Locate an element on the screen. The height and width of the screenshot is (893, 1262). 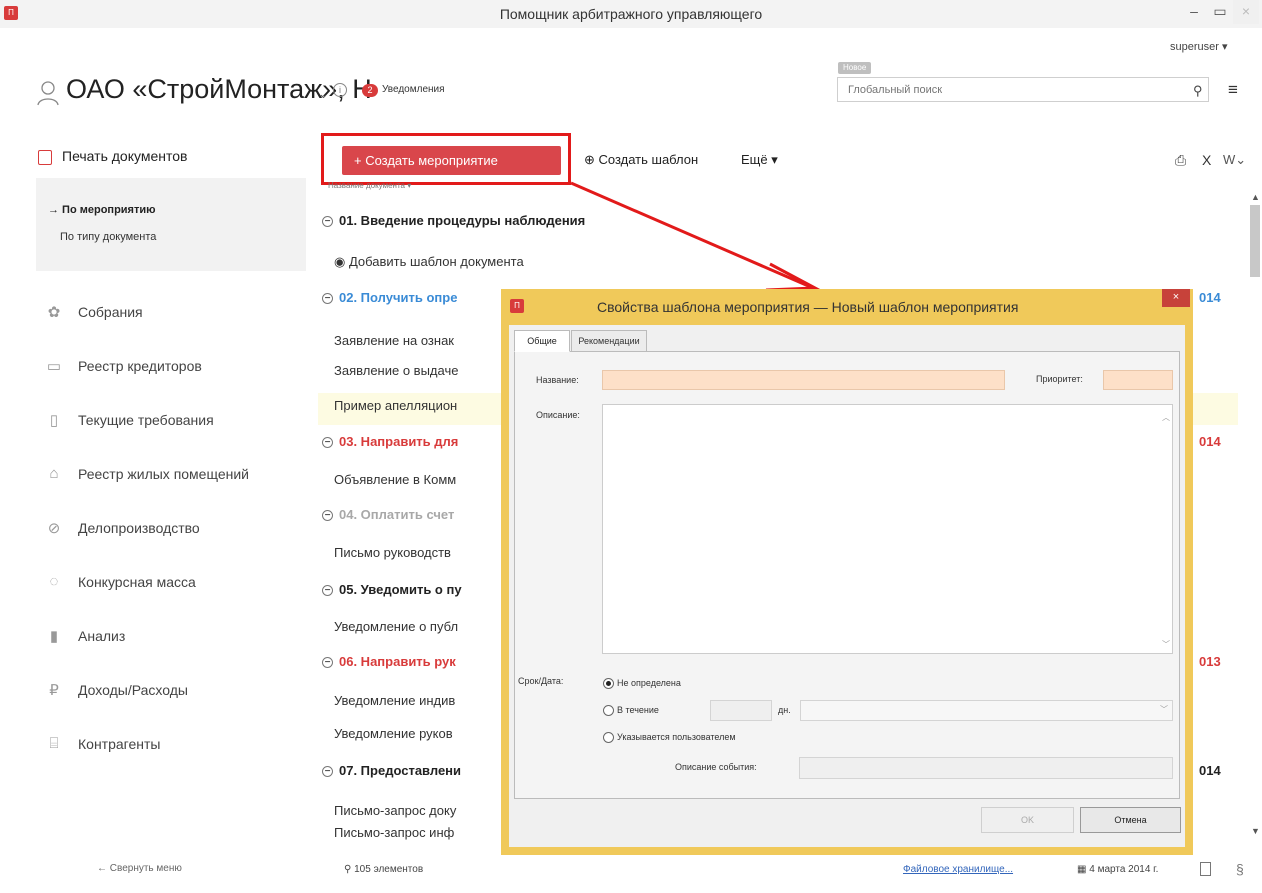
ruble-icon: ₽ is located at coordinates (54, 690).